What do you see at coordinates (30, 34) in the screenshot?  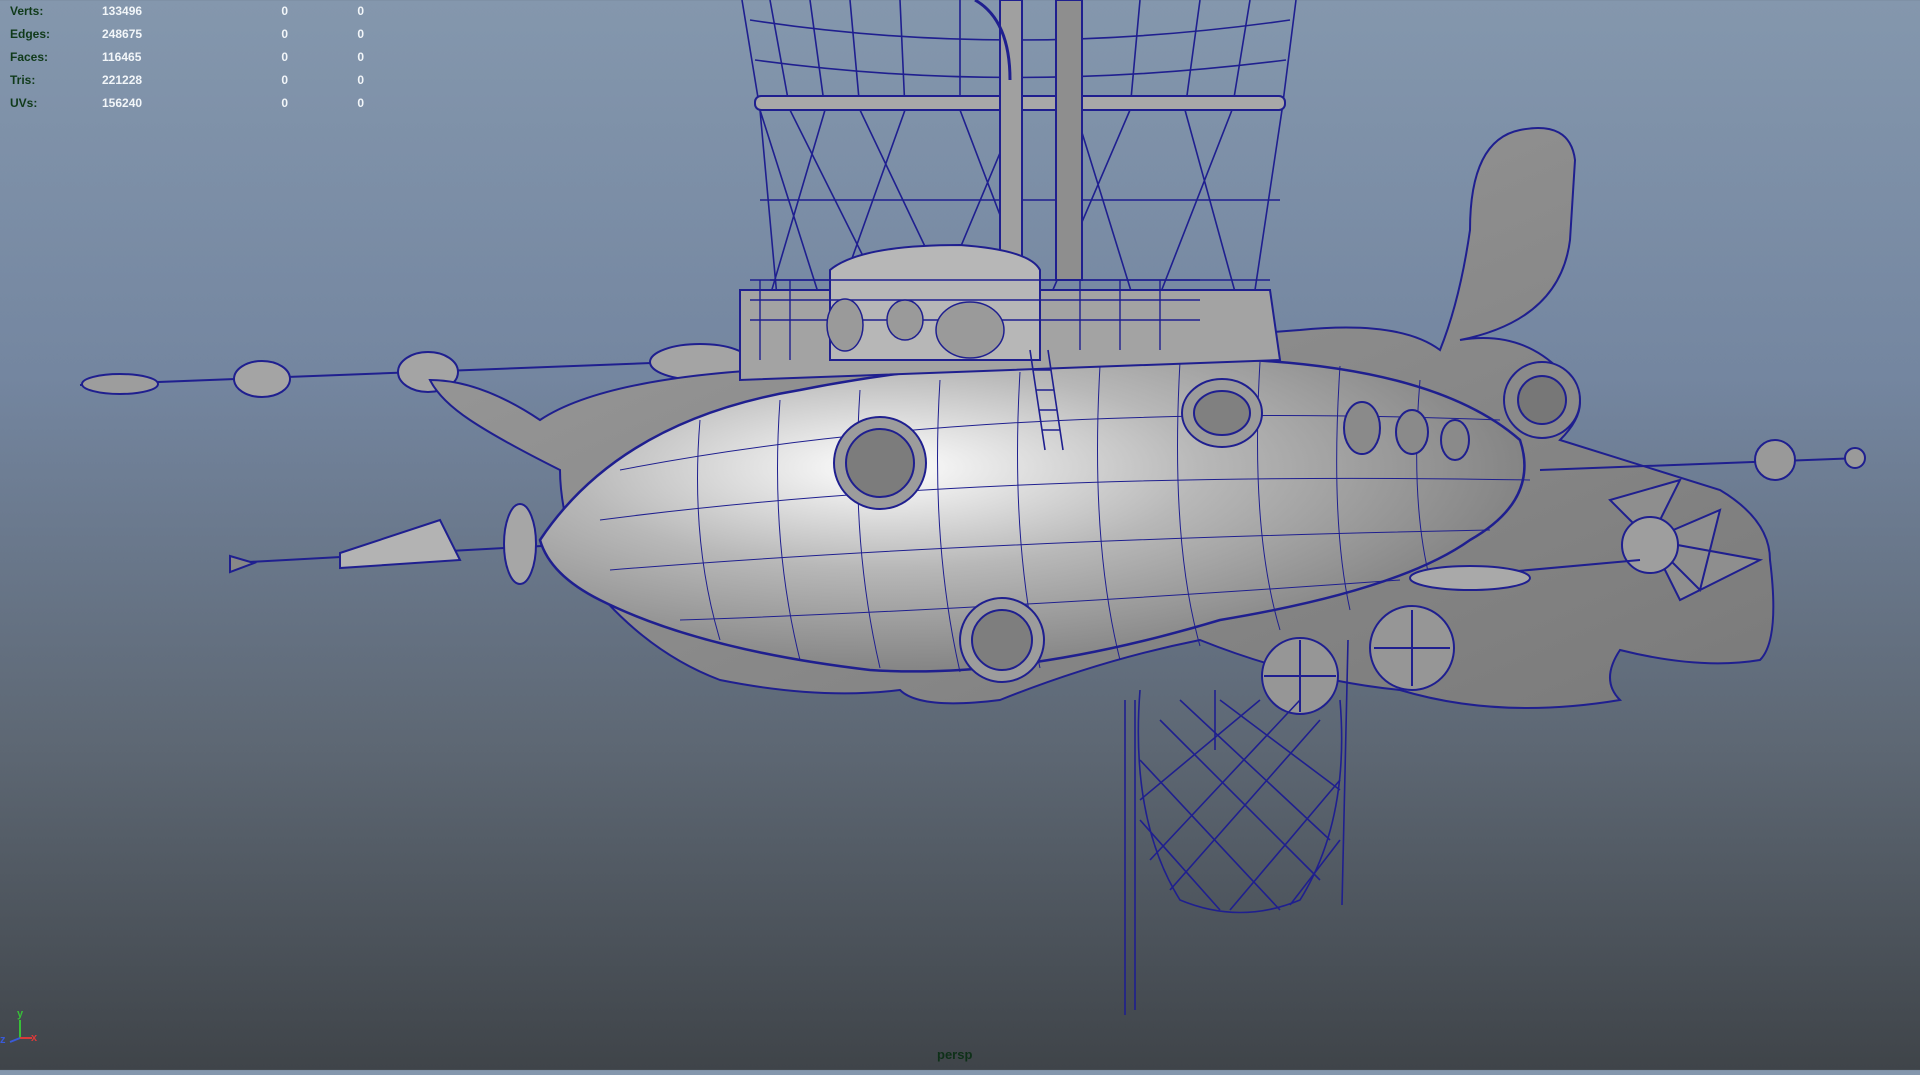 I see `hud-label: Edges:` at bounding box center [30, 34].